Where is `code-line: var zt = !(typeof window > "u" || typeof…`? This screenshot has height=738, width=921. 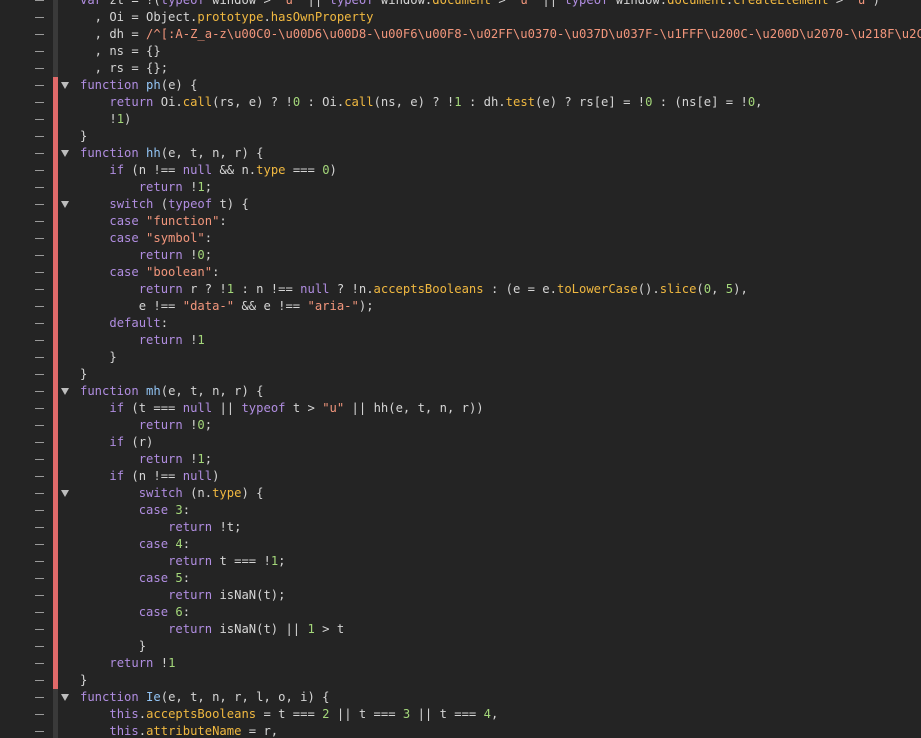 code-line: var zt = !(typeof window > "u" || typeof… is located at coordinates (460, 4).